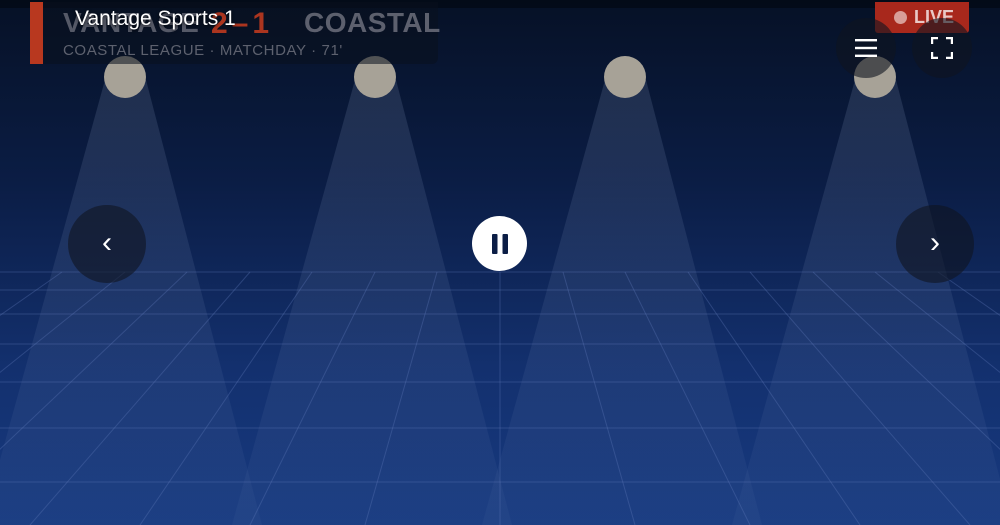 The width and height of the screenshot is (1000, 525). I want to click on hamburger-menu-icon, so click(866, 48).